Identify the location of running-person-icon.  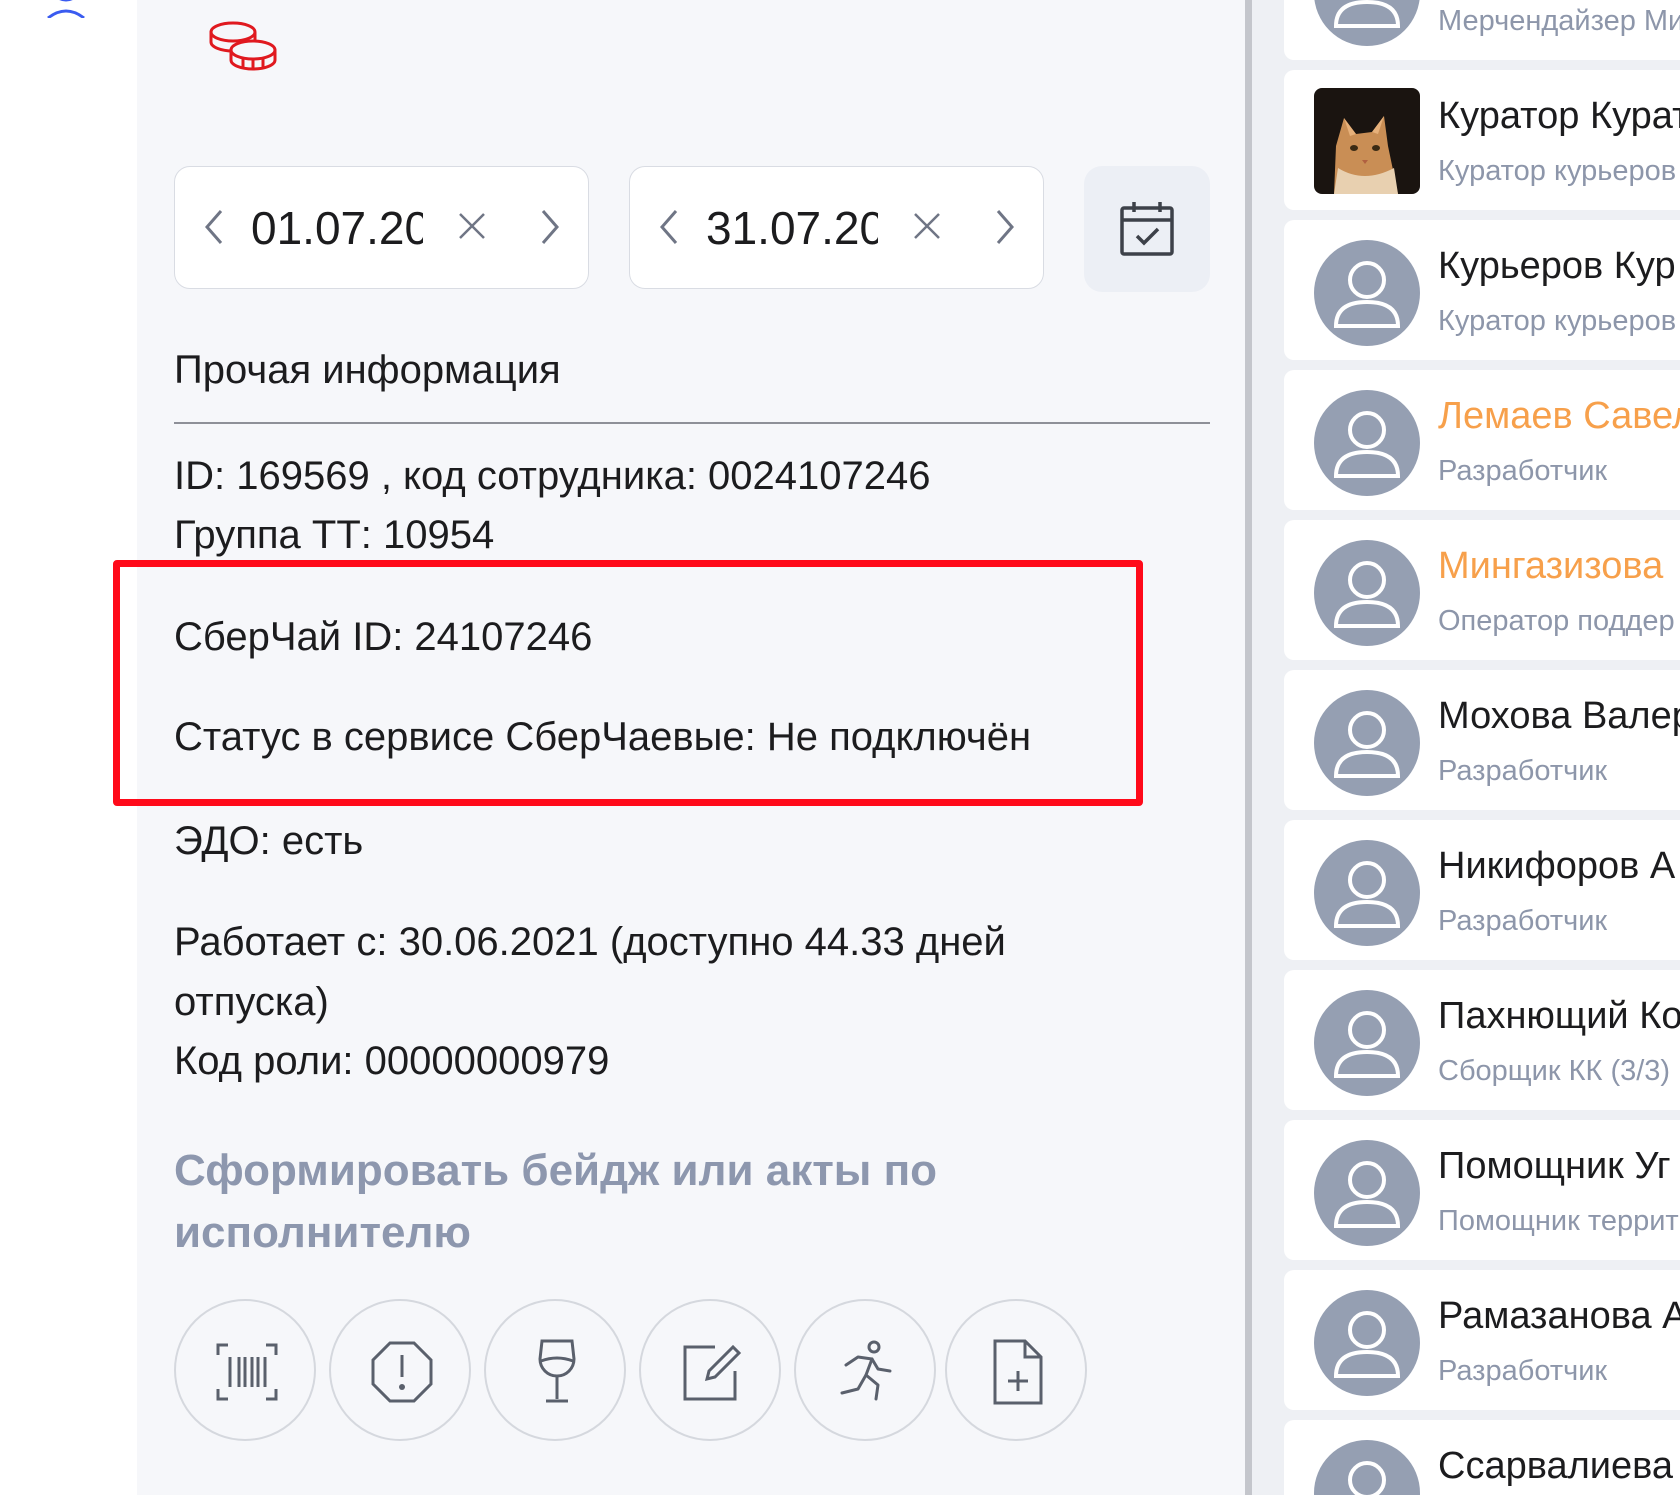
(866, 1370).